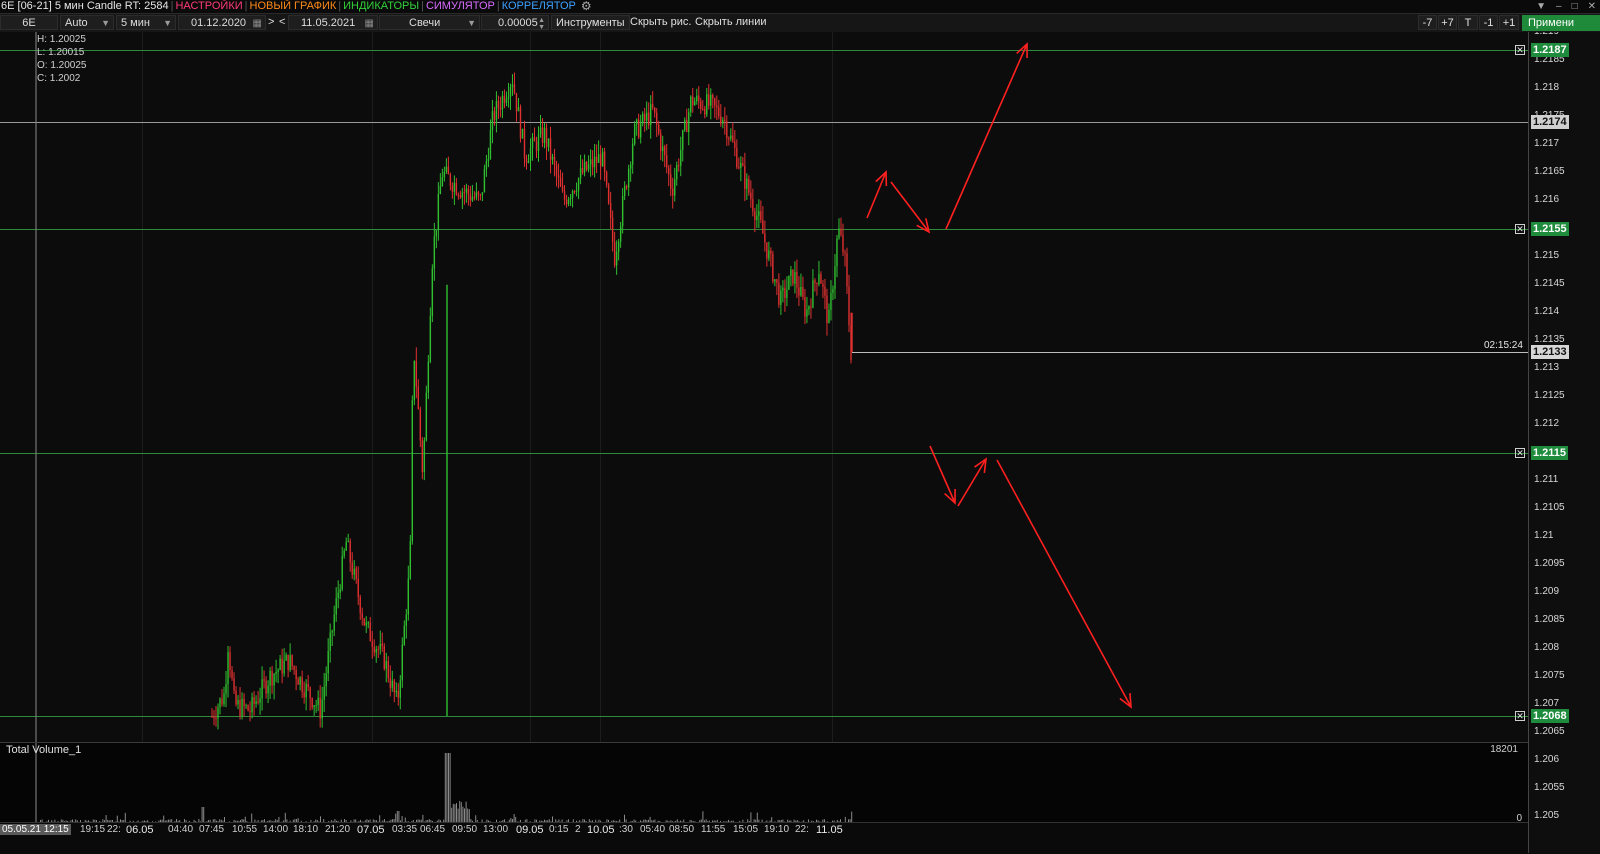 This screenshot has width=1600, height=854. Describe the element at coordinates (1509, 22) in the screenshot. I see `shift-plus-1-button: +1` at that location.